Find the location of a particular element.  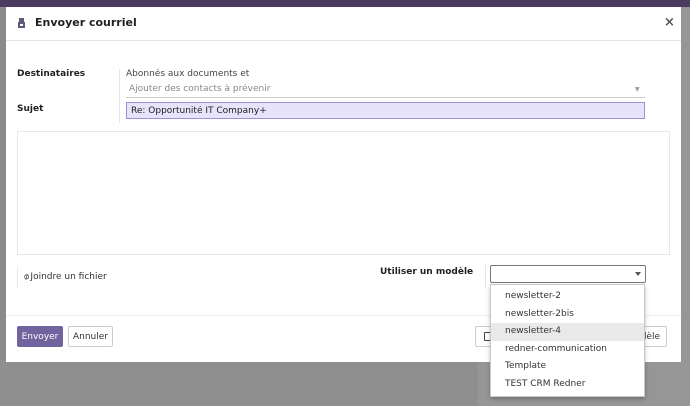

template-divider is located at coordinates (485, 277).